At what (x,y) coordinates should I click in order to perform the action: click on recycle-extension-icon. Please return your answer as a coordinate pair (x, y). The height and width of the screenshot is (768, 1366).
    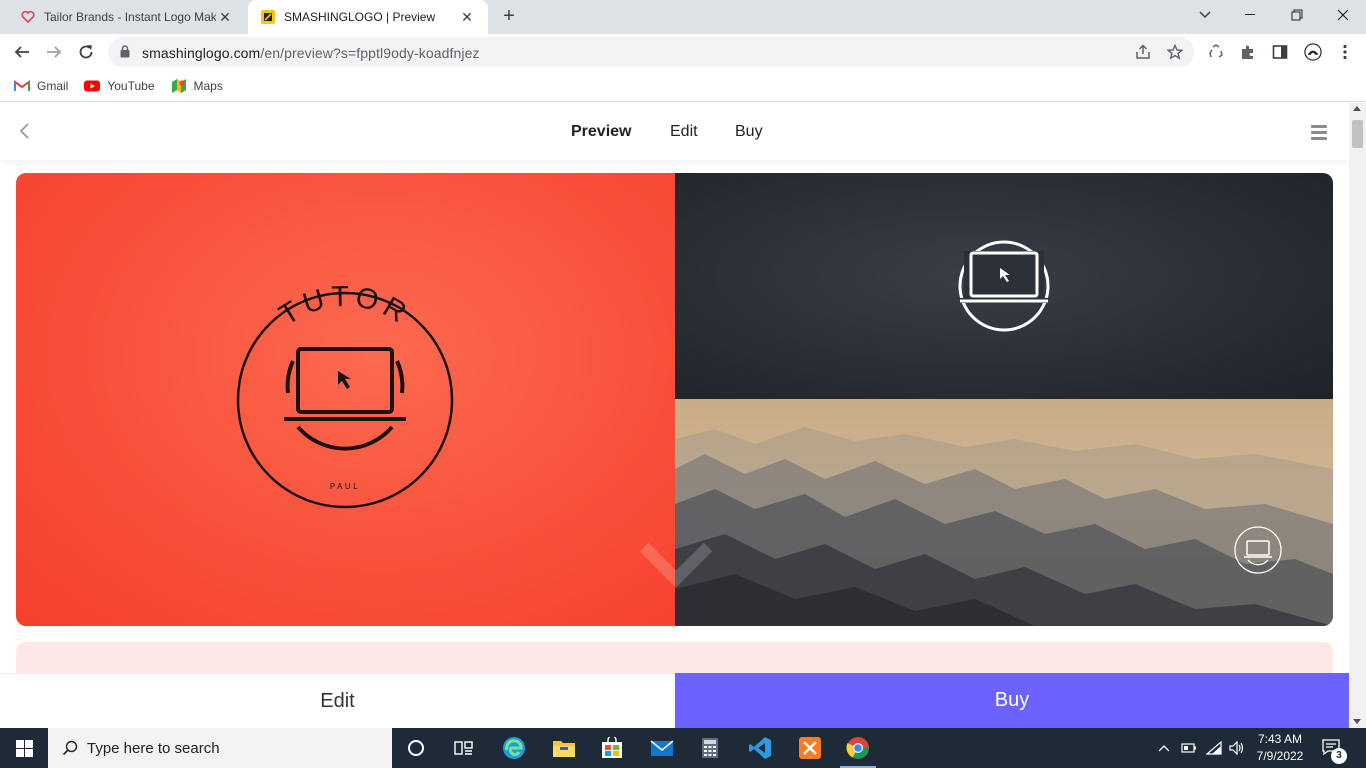
    Looking at the image, I should click on (1216, 52).